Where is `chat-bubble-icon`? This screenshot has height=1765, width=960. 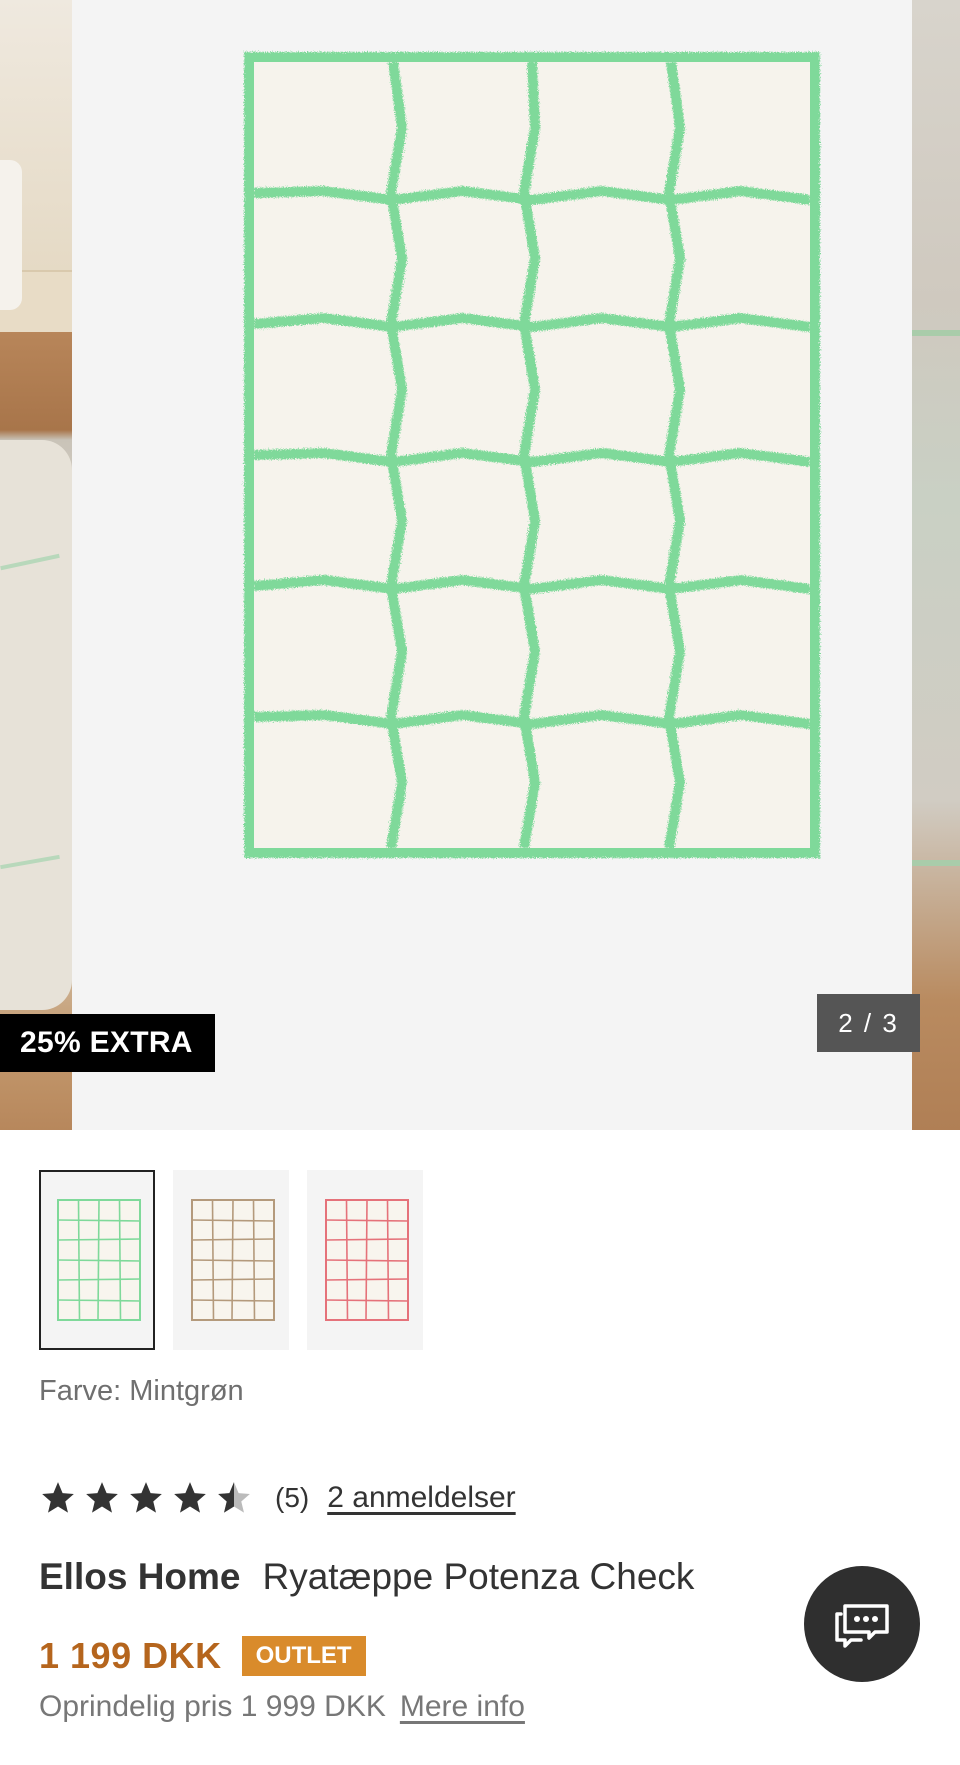 chat-bubble-icon is located at coordinates (862, 1626).